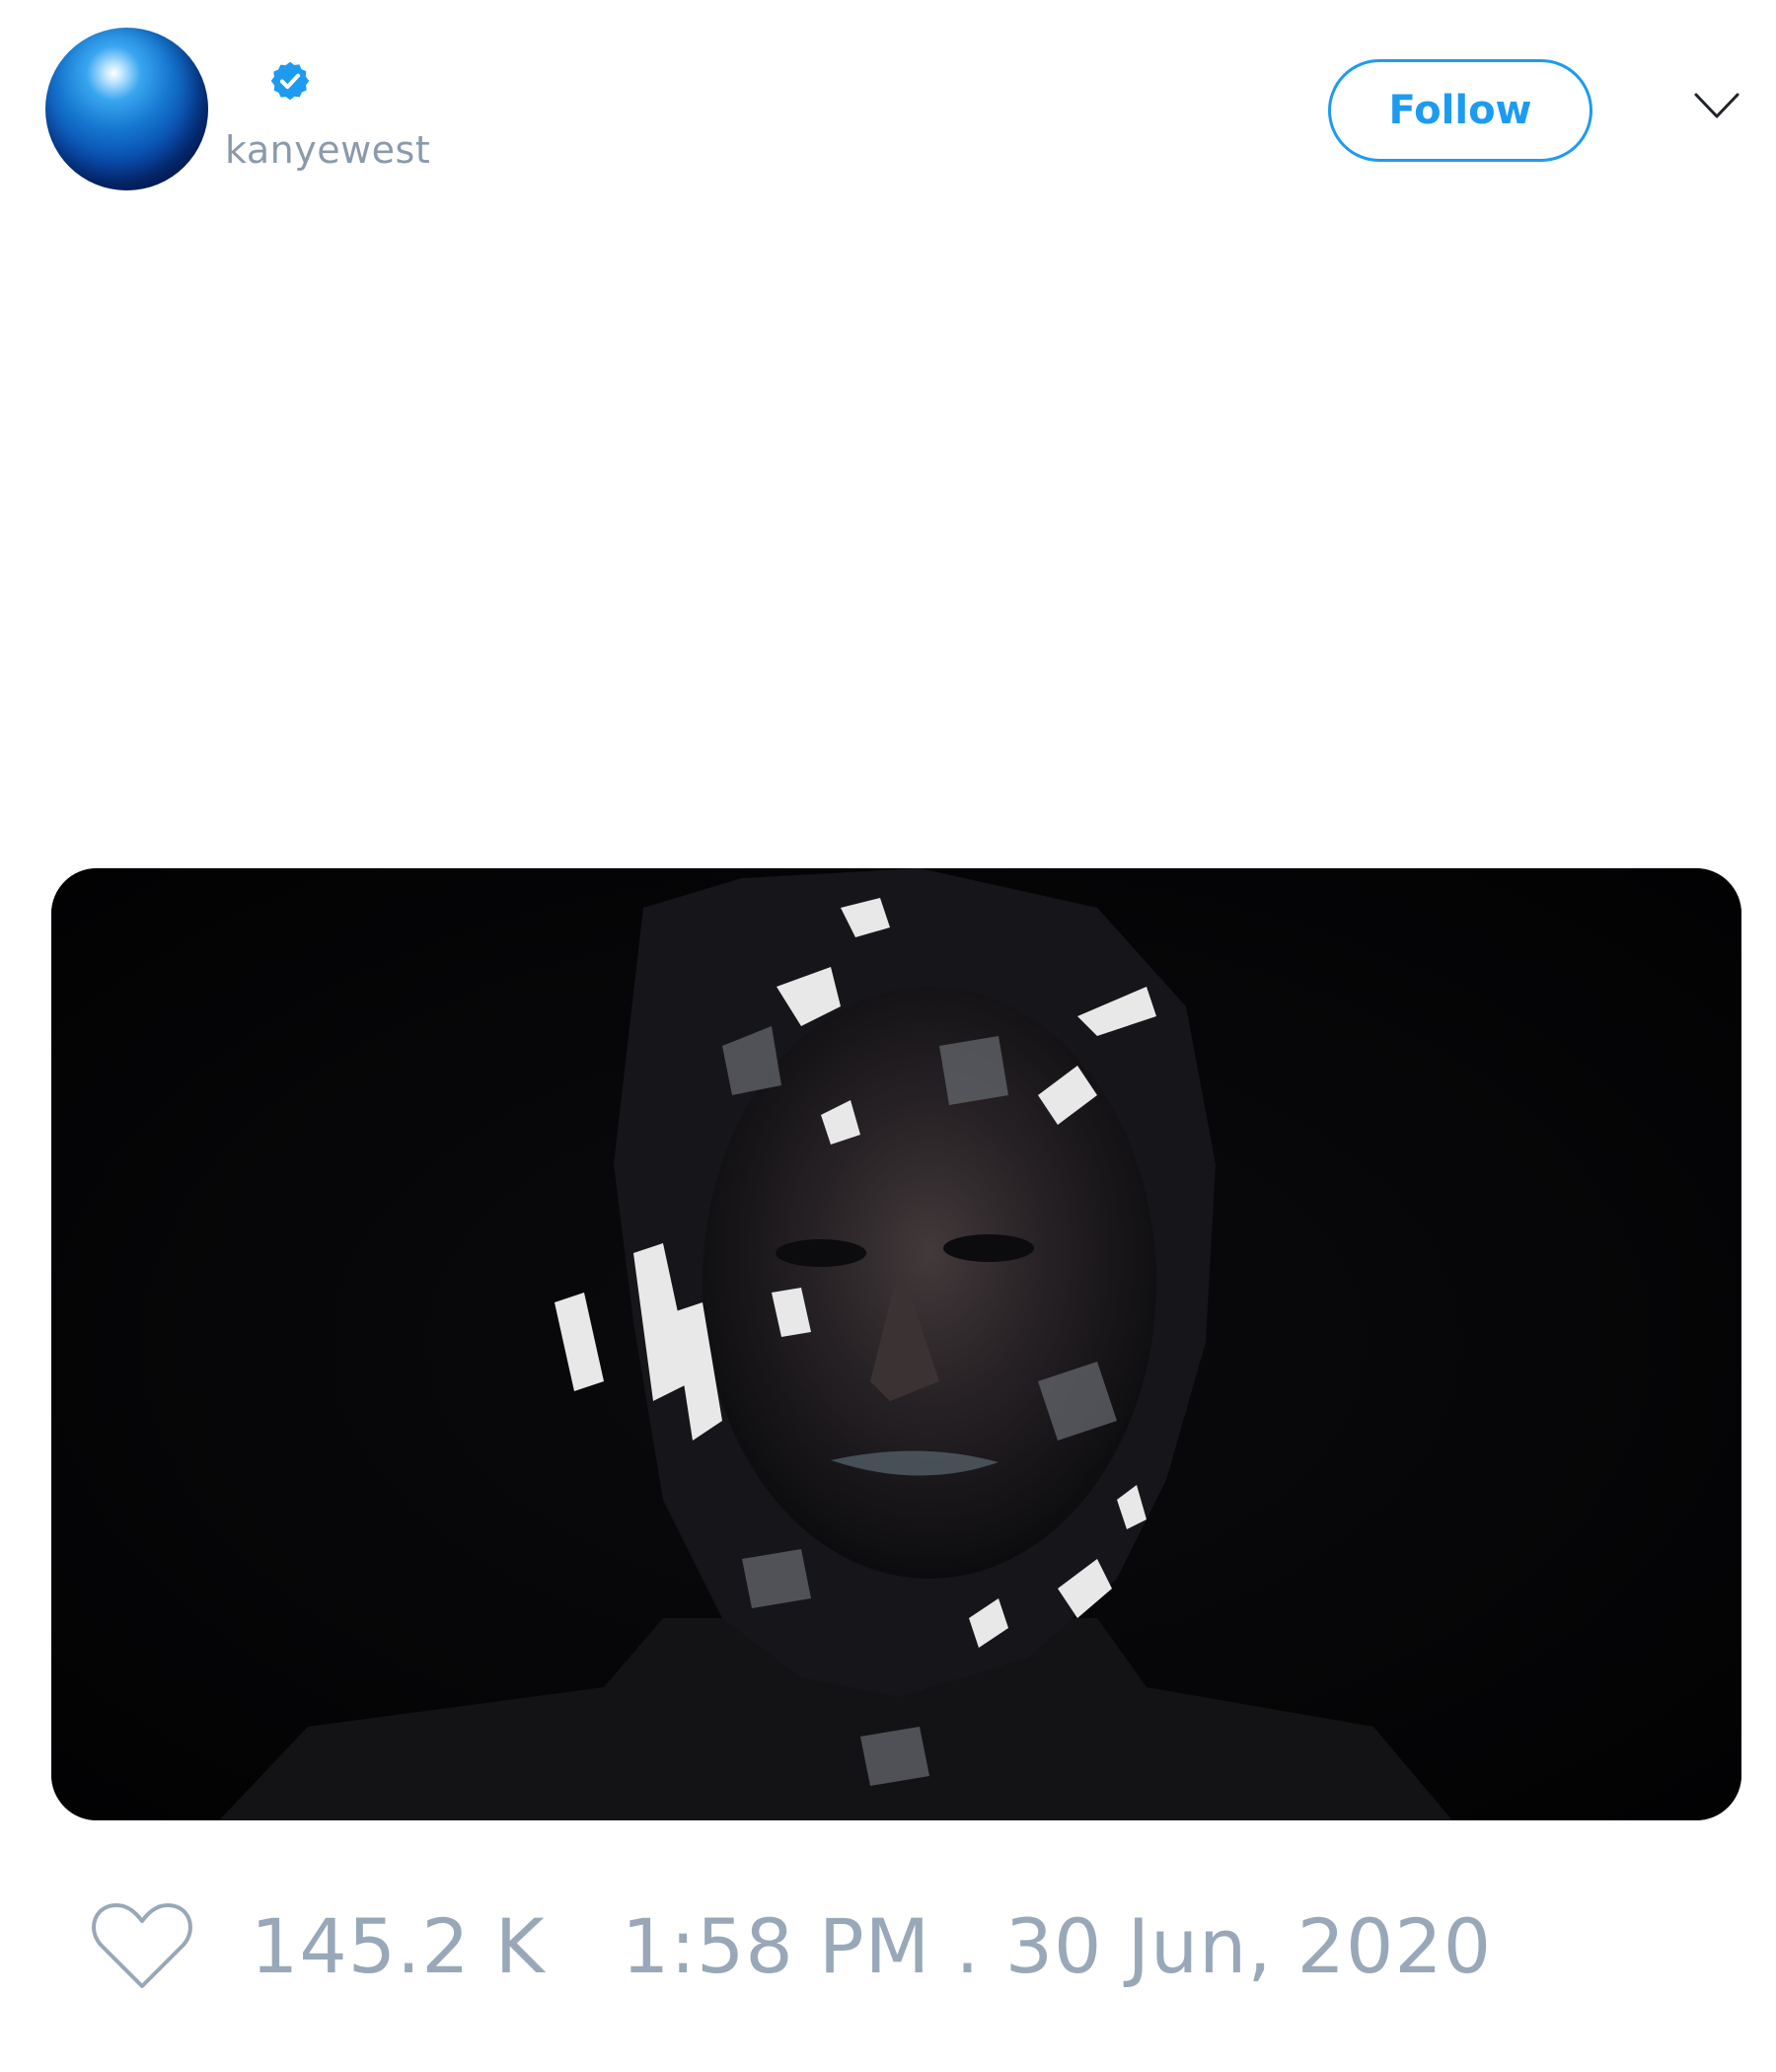  I want to click on tweet-timestamp: 1:58 PM . 30 Jun, 2020, so click(1057, 1947).